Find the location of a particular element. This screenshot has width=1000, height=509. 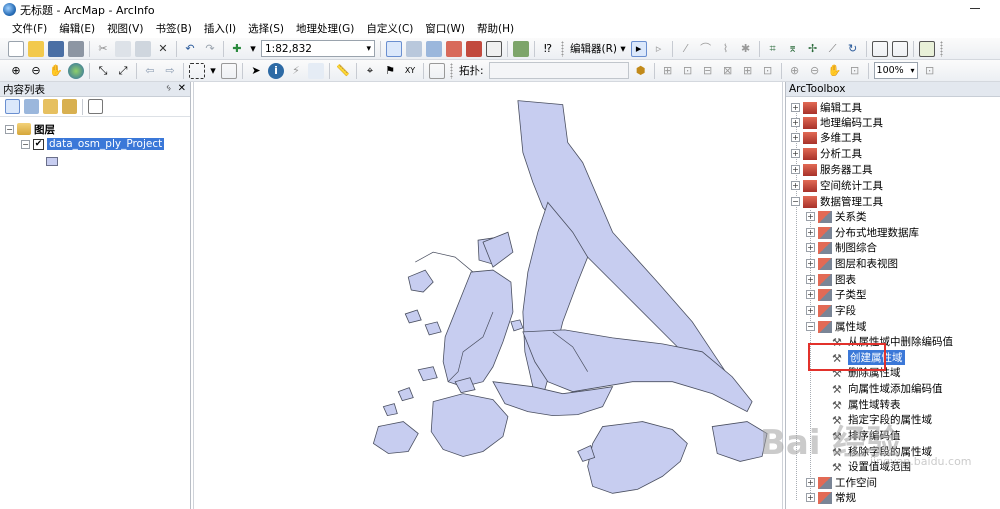

find-binoculars-icon: ⌖ is located at coordinates (370, 71).